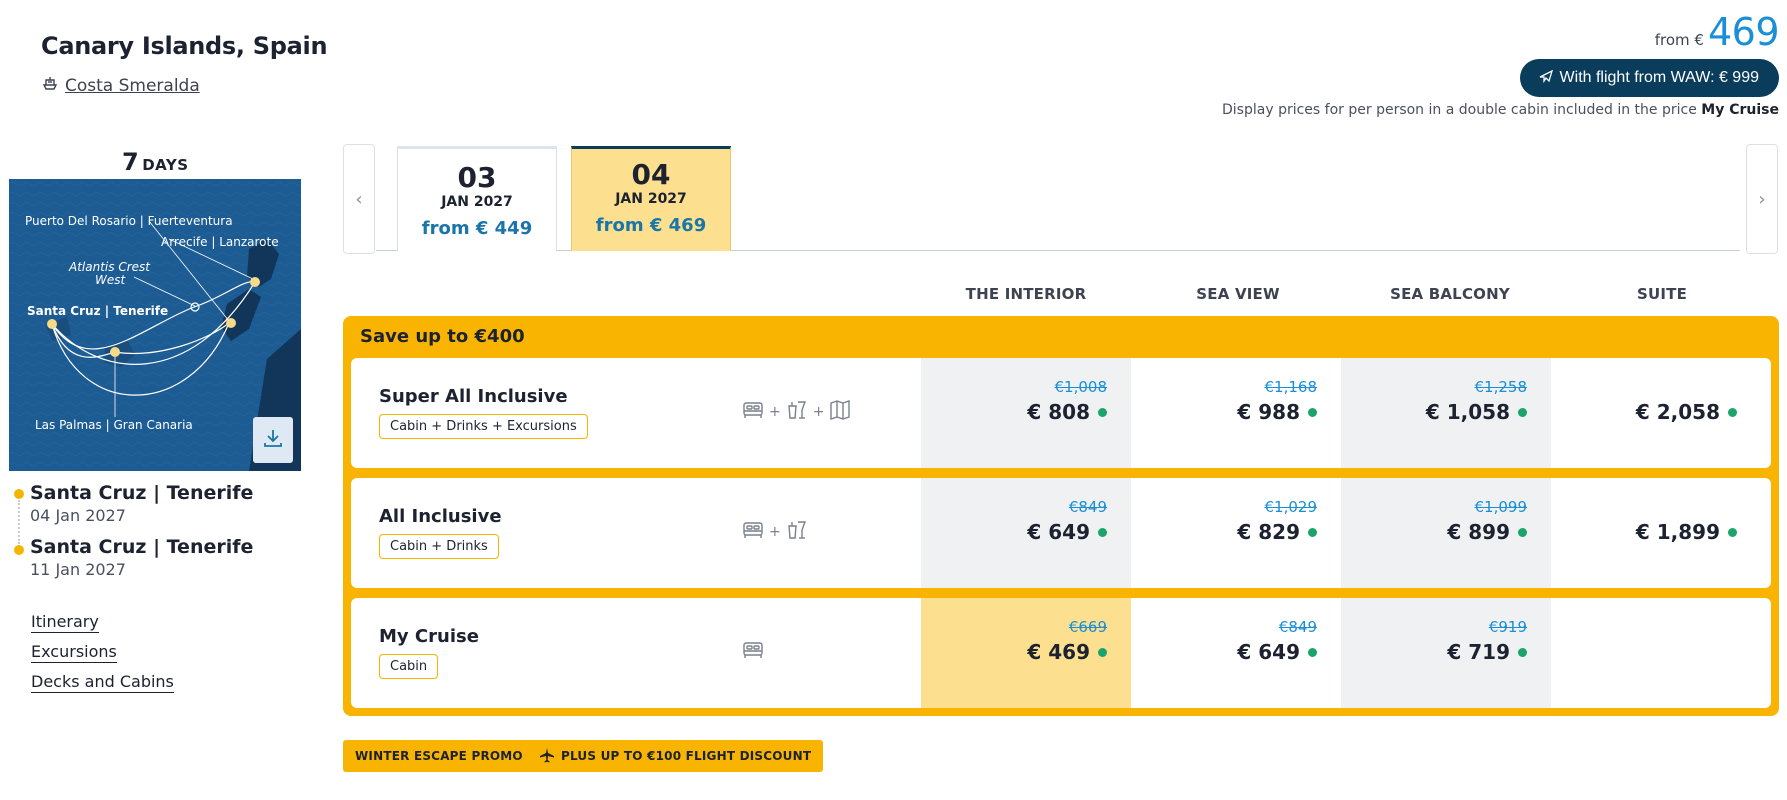  What do you see at coordinates (1291, 387) in the screenshot?
I see `old-price: €1,168` at bounding box center [1291, 387].